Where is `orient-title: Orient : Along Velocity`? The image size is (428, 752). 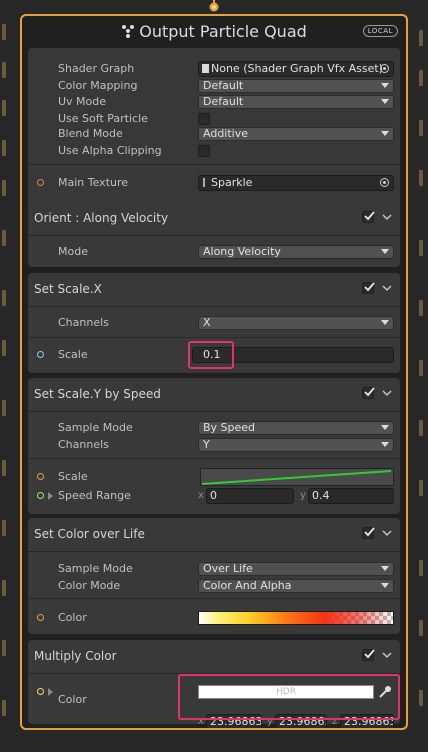
orient-title: Orient : Along Velocity is located at coordinates (101, 218).